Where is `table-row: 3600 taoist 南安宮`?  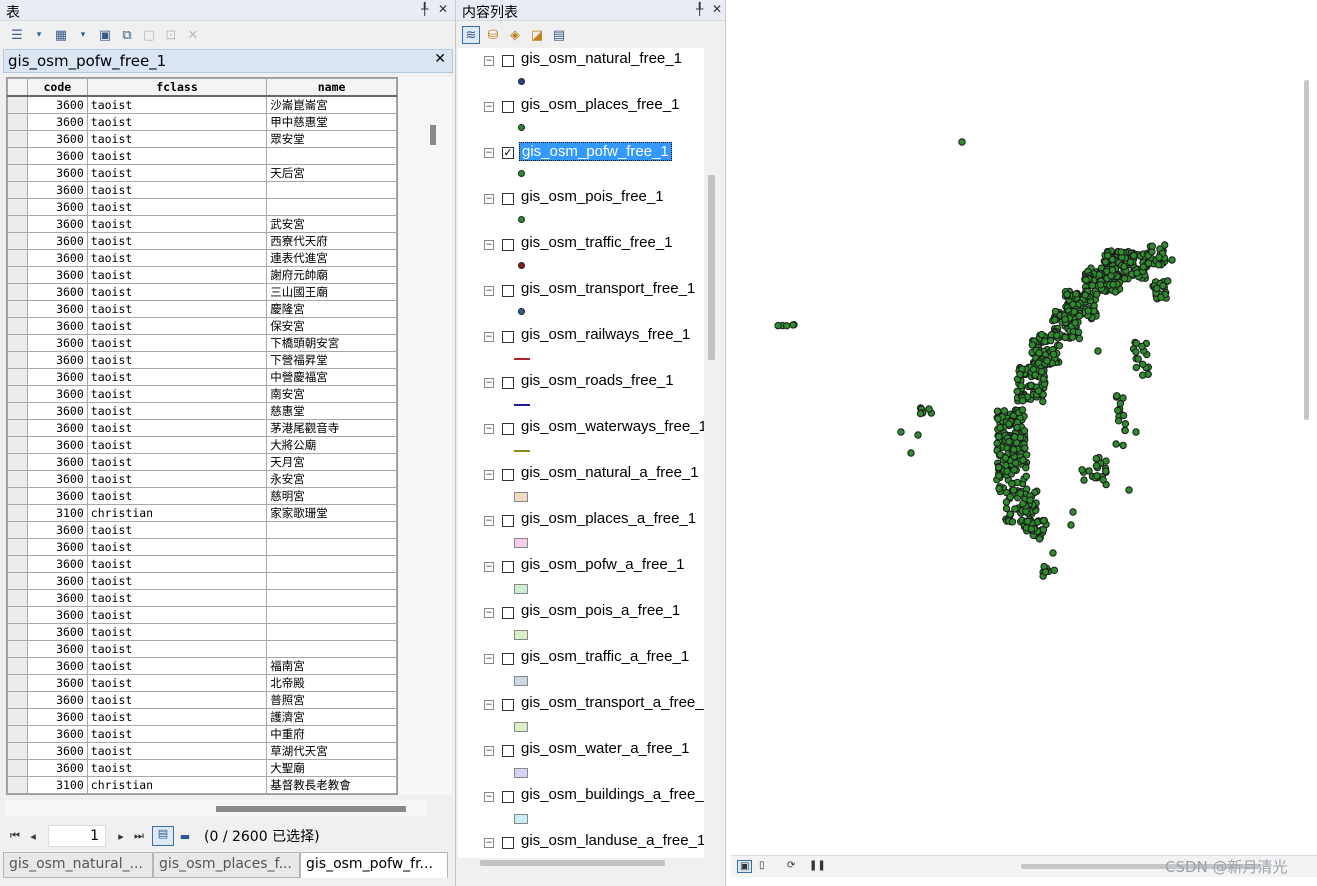 table-row: 3600 taoist 南安宮 is located at coordinates (202, 393).